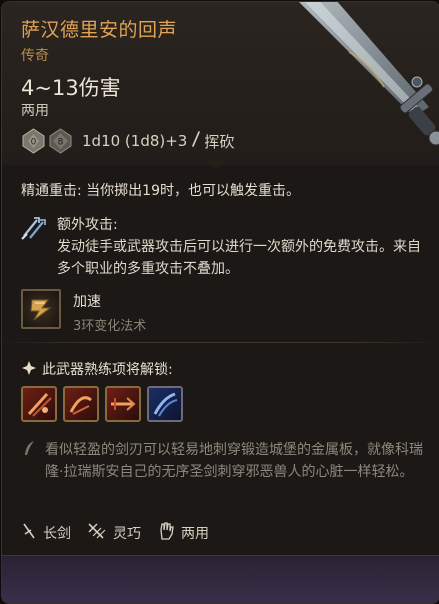  What do you see at coordinates (216, 163) in the screenshot?
I see `header-divider` at bounding box center [216, 163].